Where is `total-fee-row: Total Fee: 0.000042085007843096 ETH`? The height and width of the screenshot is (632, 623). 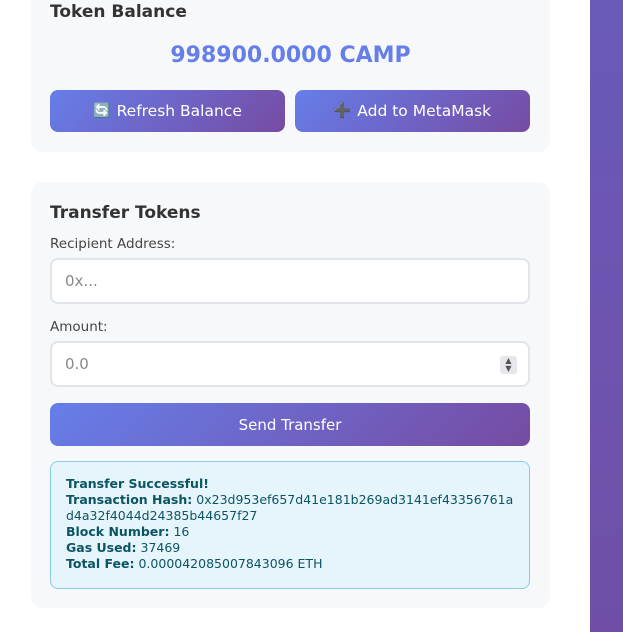
total-fee-row: Total Fee: 0.000042085007843096 ETH is located at coordinates (290, 564).